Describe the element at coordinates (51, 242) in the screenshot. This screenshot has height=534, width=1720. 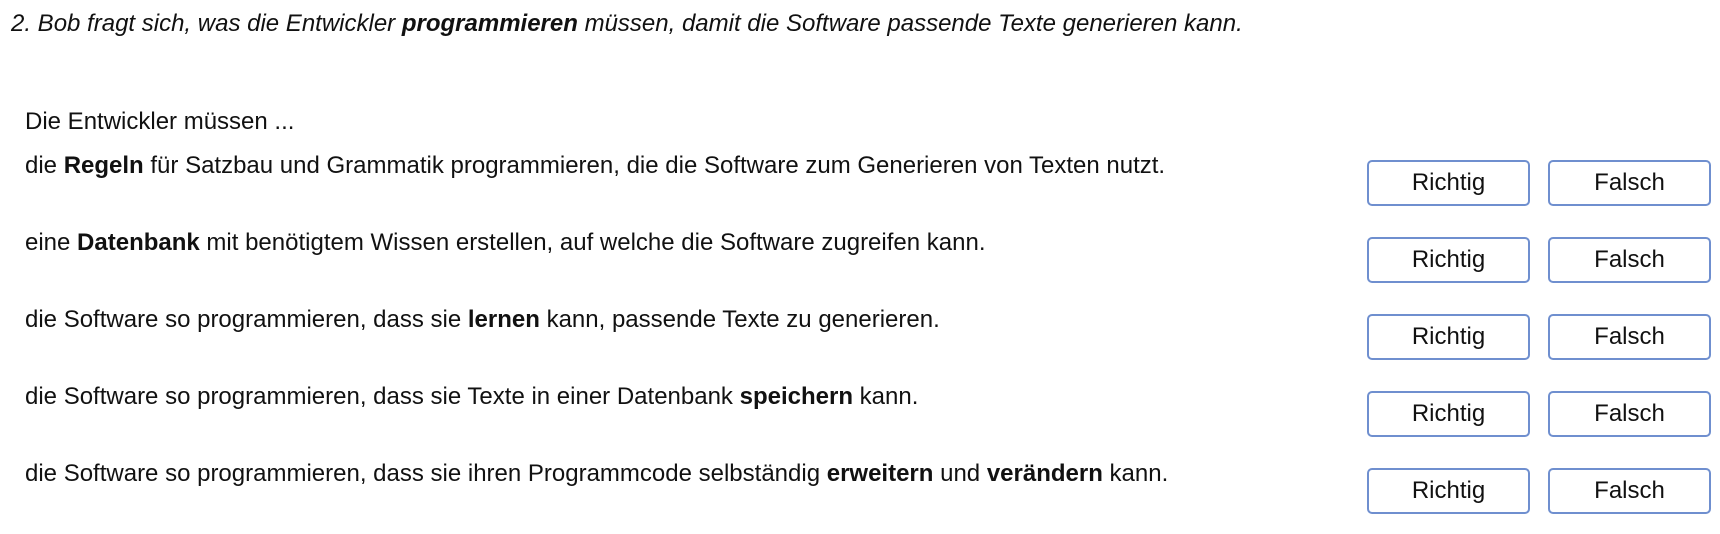
I see `statement-part: eine` at that location.